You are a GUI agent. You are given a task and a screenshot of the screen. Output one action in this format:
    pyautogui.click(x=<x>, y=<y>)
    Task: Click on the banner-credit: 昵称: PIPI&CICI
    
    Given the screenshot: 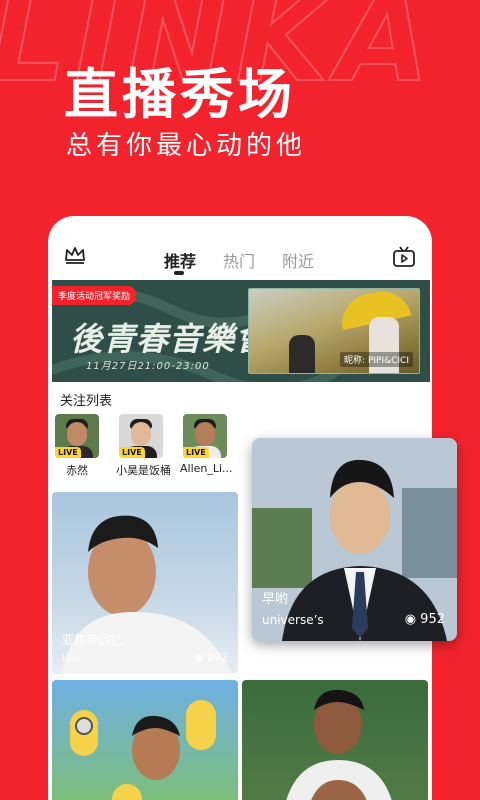 What is the action you would take?
    pyautogui.click(x=376, y=359)
    